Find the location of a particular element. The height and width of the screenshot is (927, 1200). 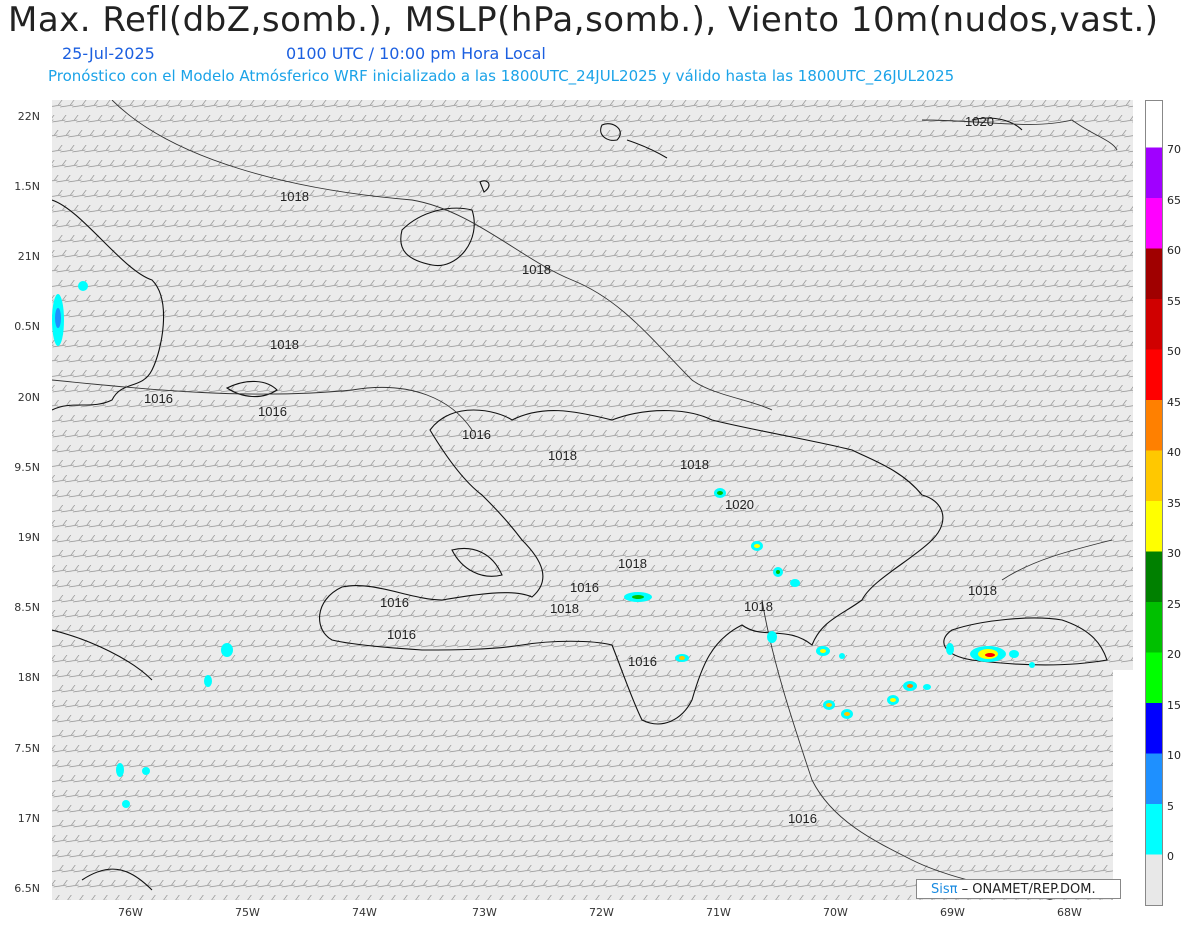

lat-label: 6.5N is located at coordinates (27, 888).